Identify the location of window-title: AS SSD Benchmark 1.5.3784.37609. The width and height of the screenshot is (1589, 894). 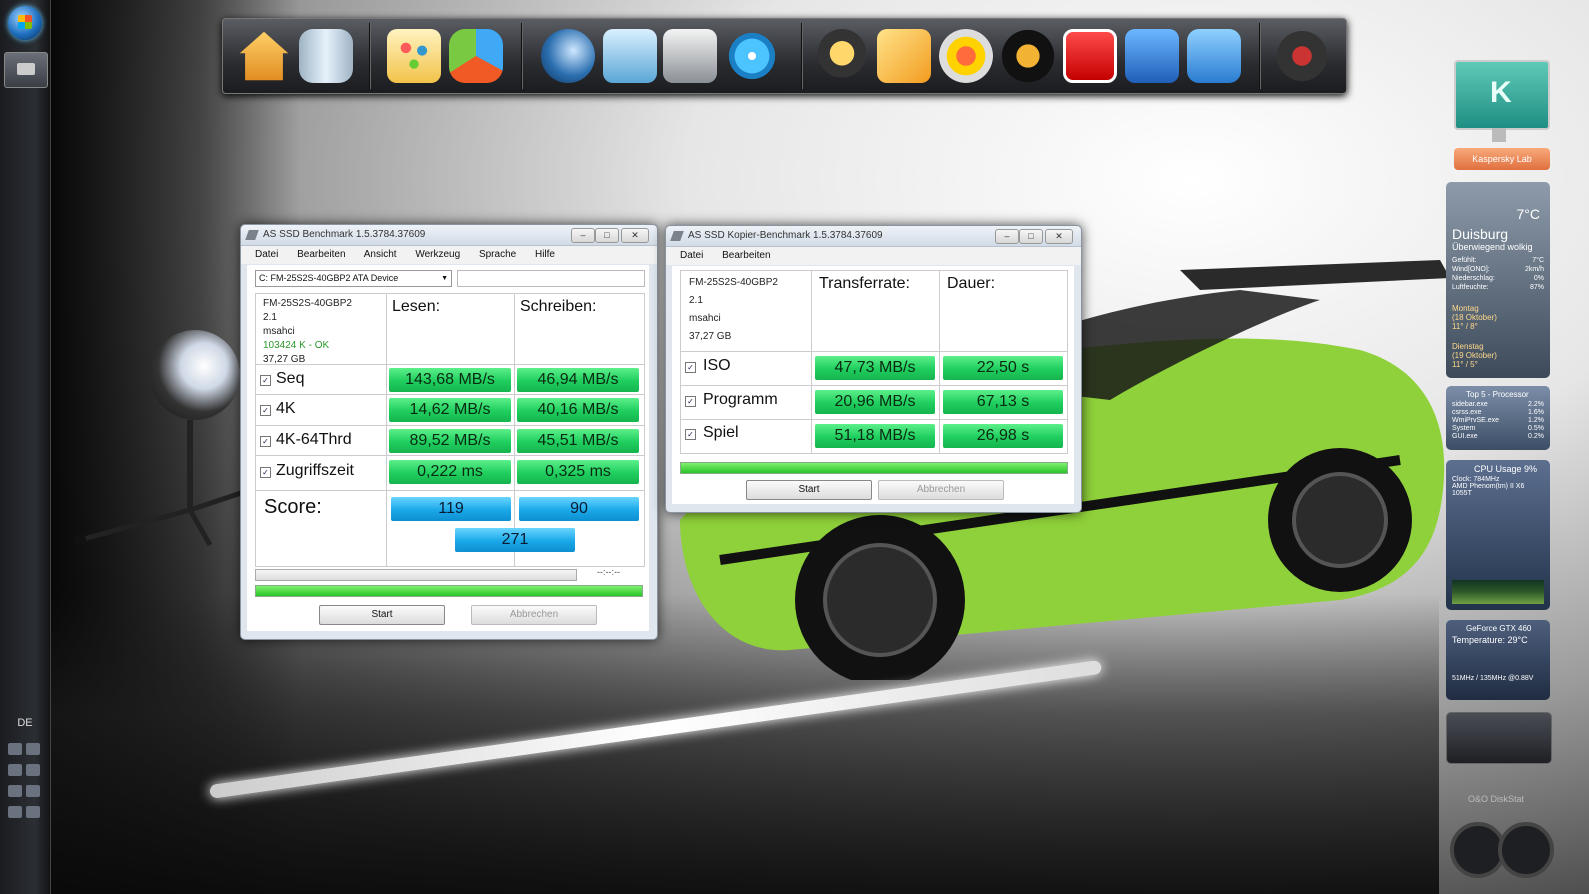
(344, 234).